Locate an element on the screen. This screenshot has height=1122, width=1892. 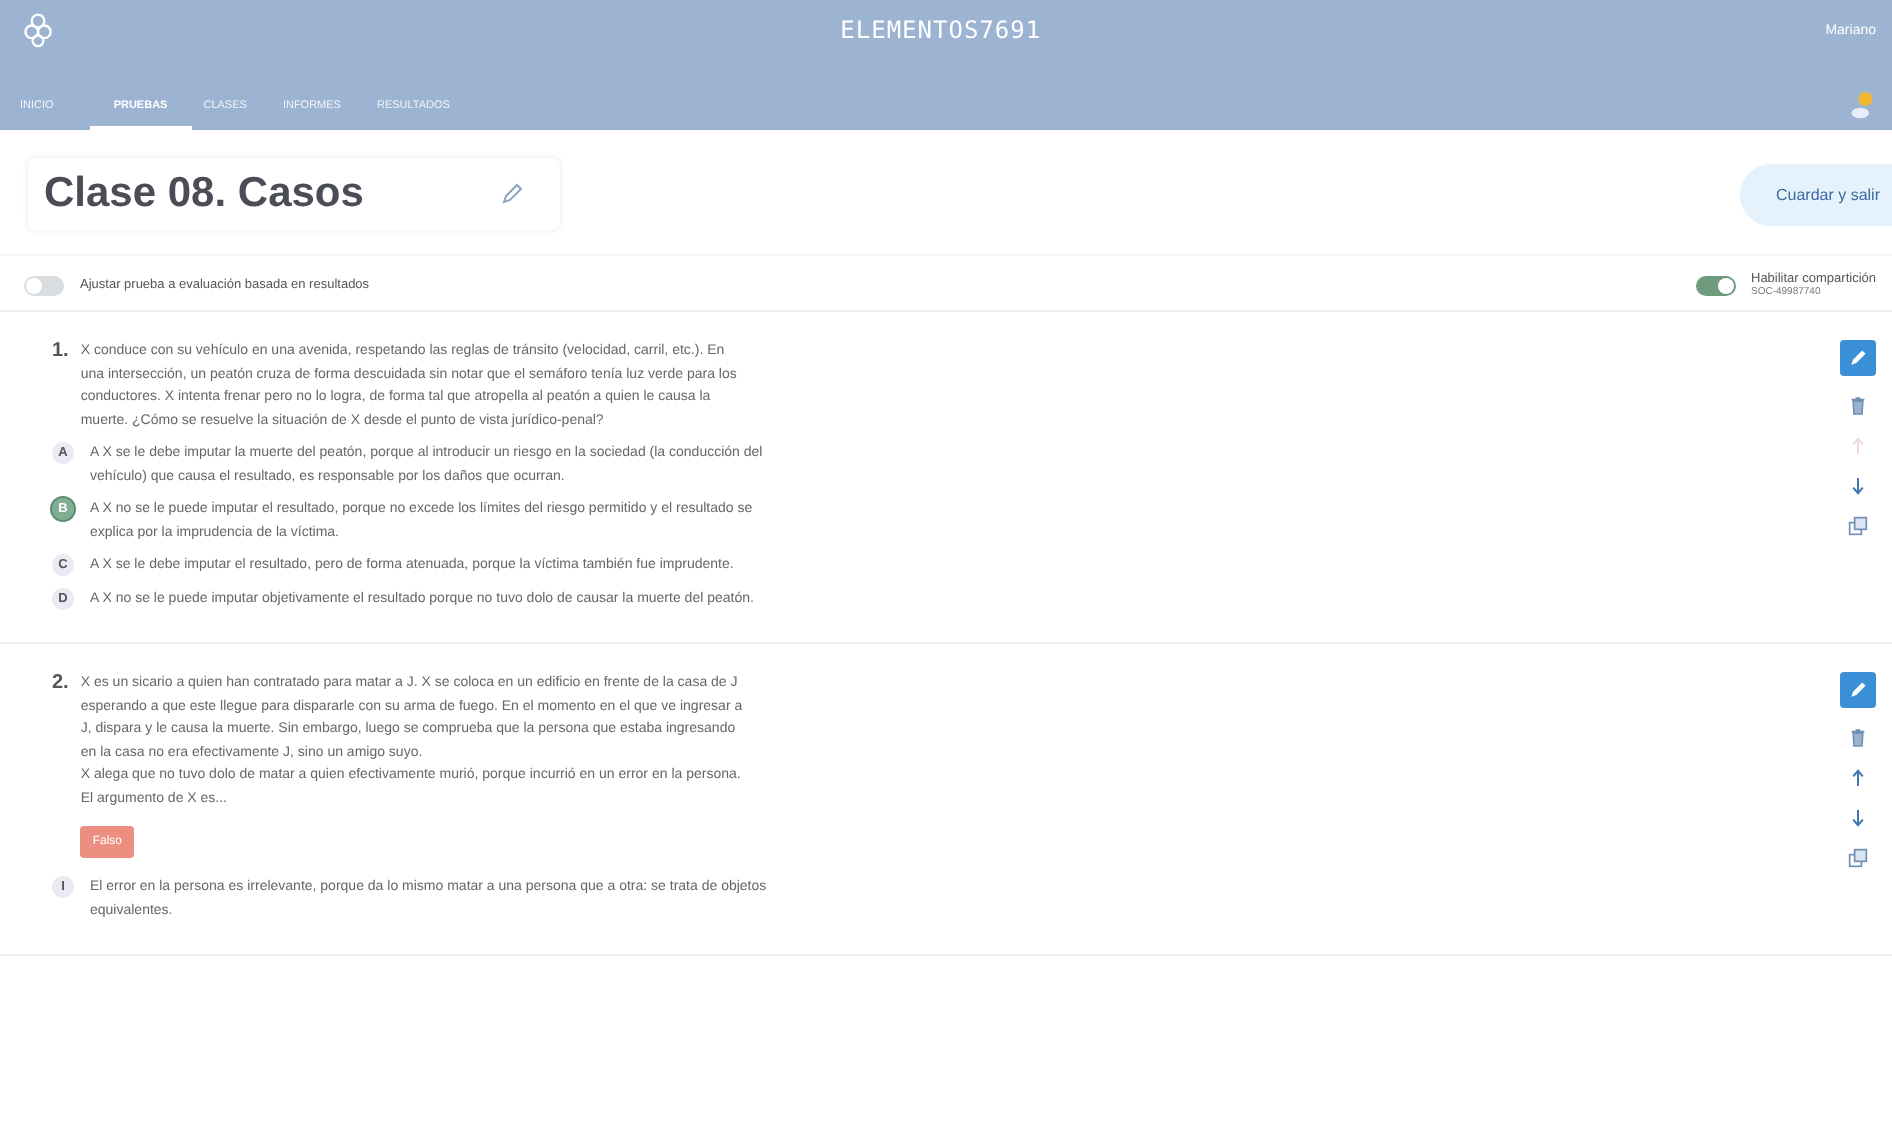
logo-icon is located at coordinates (38, 30).